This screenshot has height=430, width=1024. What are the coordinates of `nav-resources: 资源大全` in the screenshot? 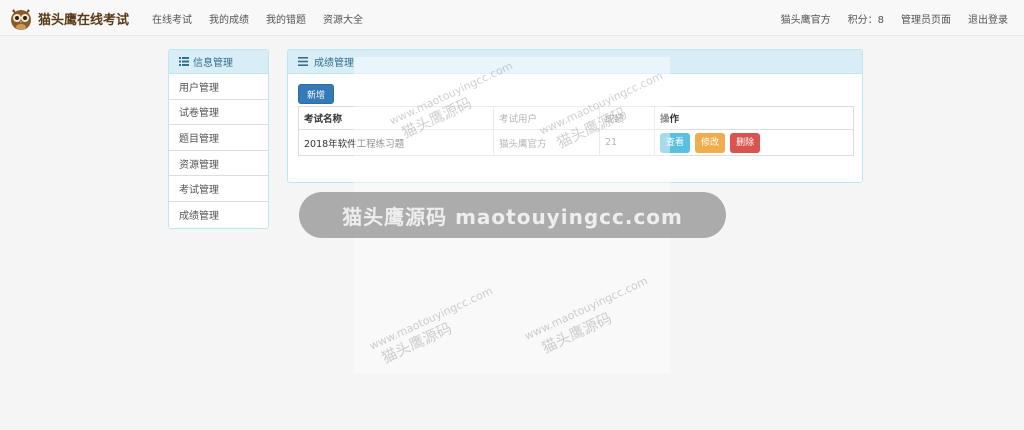 It's located at (343, 18).